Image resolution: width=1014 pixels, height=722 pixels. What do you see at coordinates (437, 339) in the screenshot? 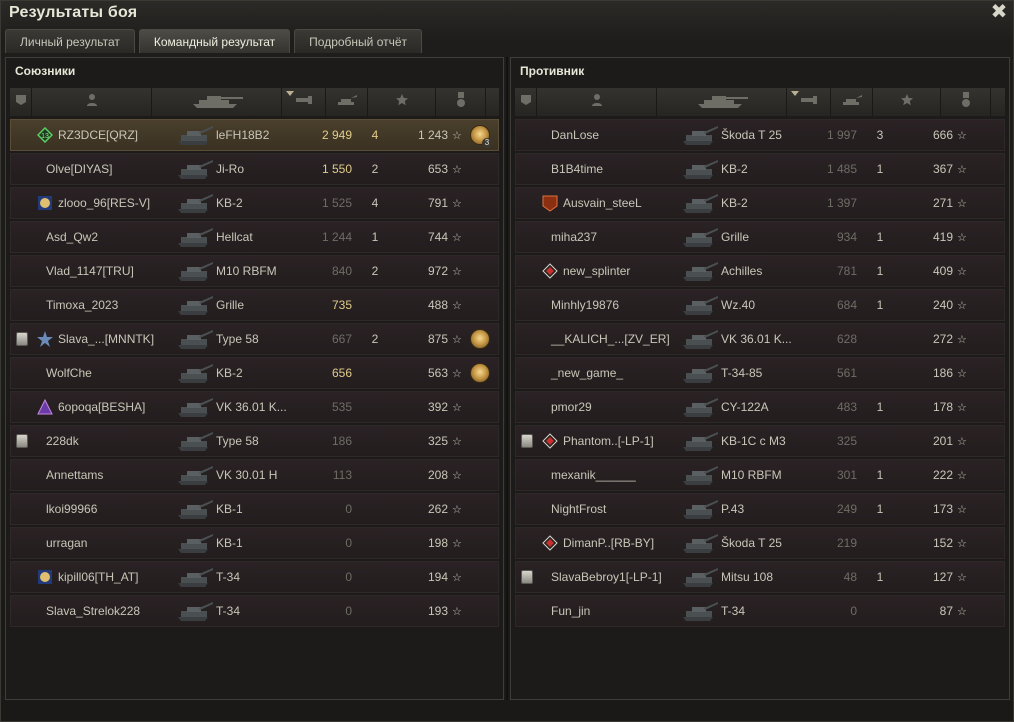
I see `xp-value: 875` at bounding box center [437, 339].